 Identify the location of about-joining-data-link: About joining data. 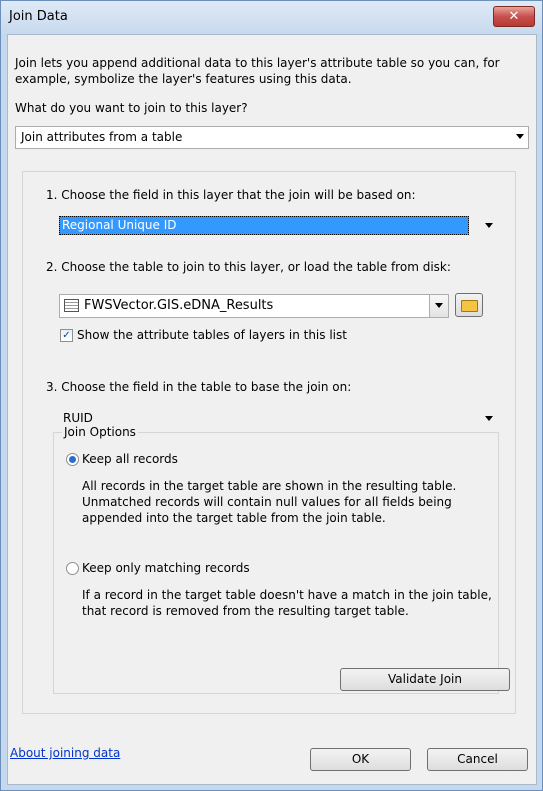
(65, 753).